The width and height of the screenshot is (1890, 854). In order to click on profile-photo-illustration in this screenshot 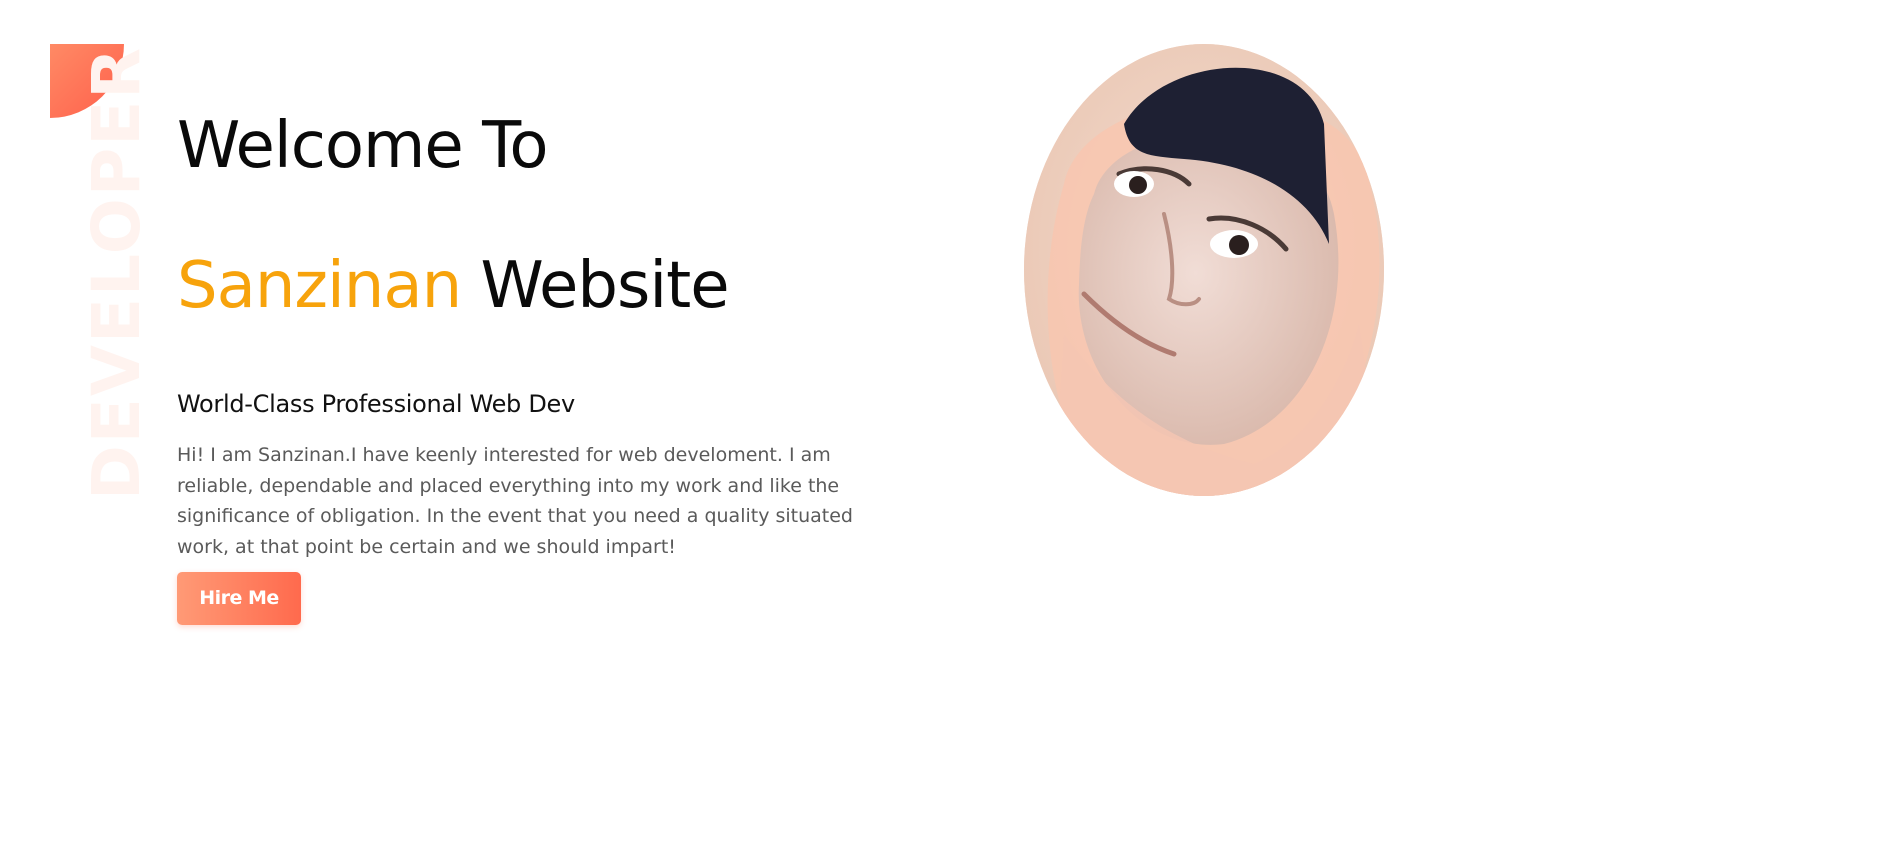, I will do `click(1204, 270)`.